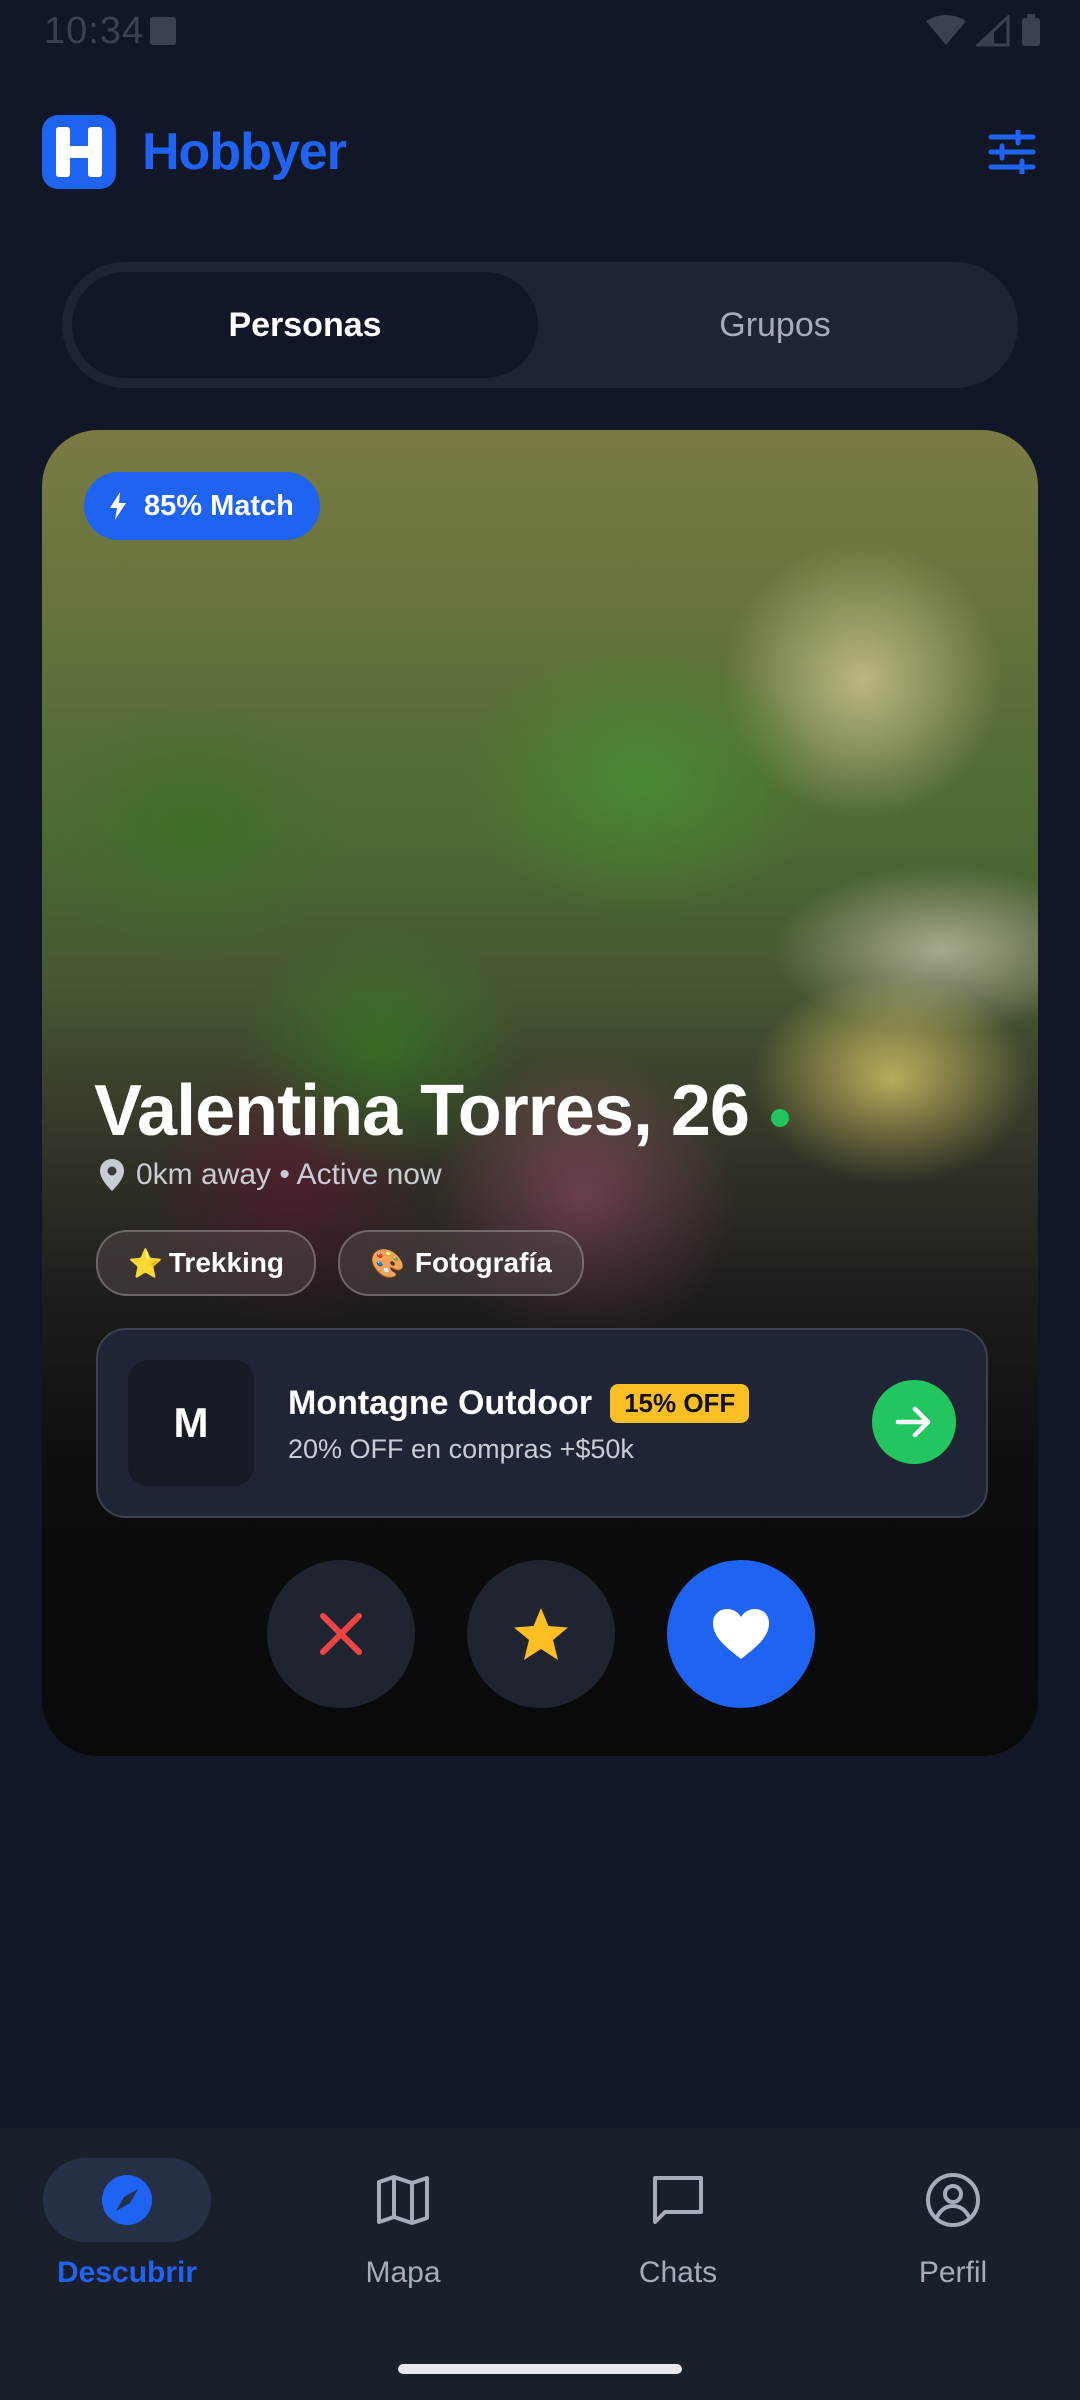 This screenshot has height=2400, width=1080. Describe the element at coordinates (191, 1423) in the screenshot. I see `sponsor-logo: M` at that location.